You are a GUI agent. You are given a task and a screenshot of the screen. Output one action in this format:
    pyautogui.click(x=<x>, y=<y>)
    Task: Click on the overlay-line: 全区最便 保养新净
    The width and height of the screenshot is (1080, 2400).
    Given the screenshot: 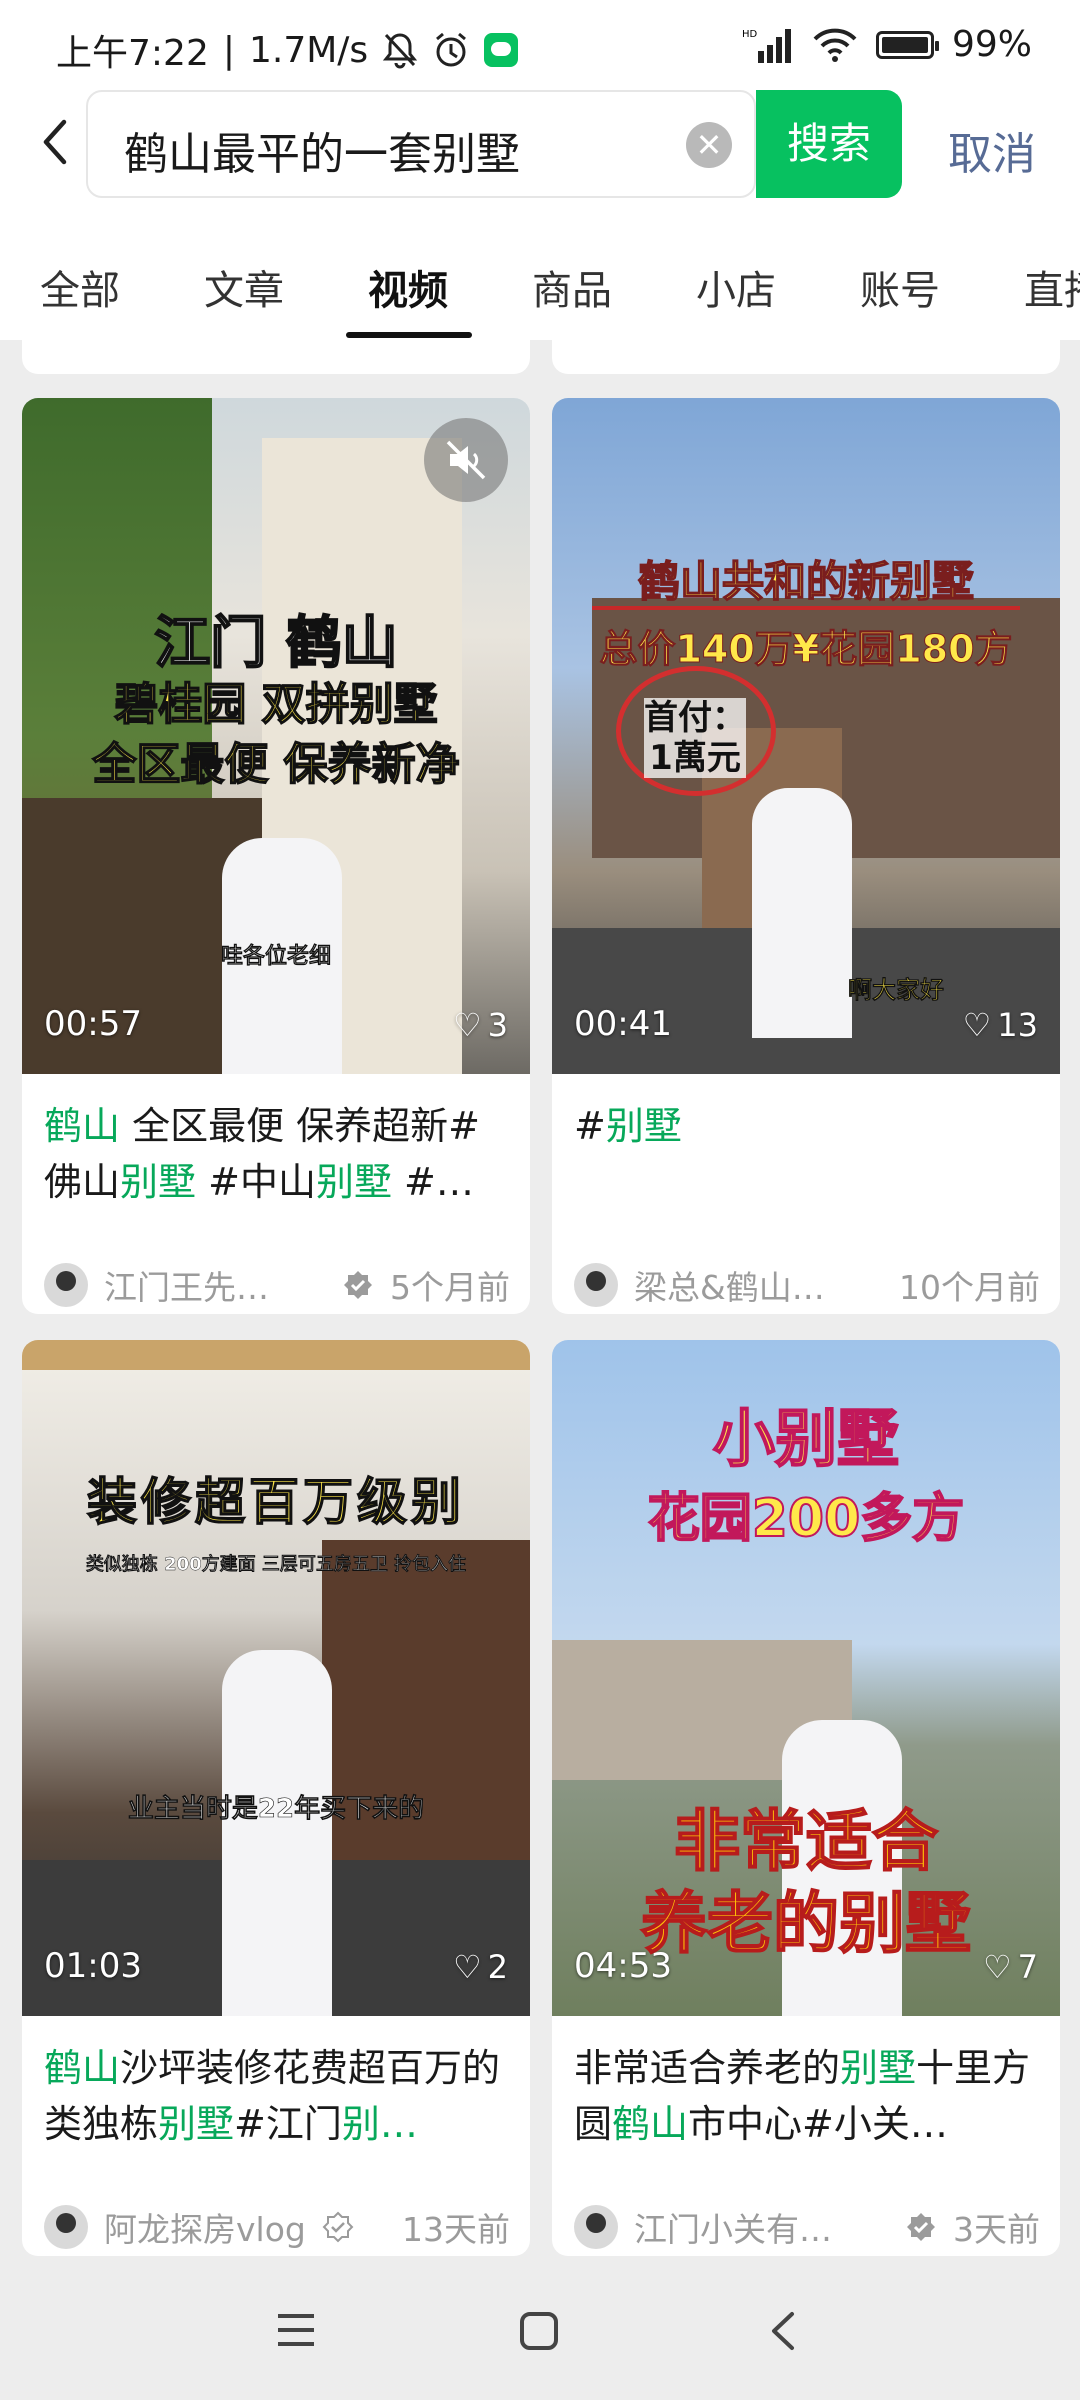 What is the action you would take?
    pyautogui.click(x=276, y=764)
    